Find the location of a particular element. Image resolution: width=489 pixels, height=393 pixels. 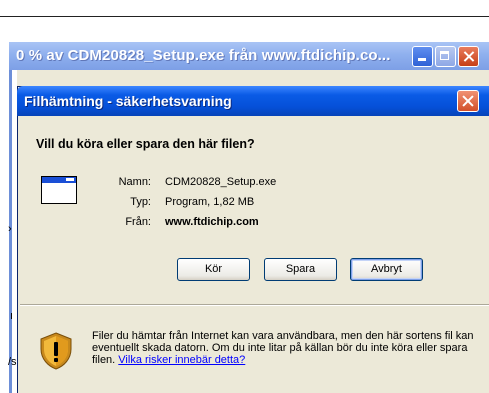

close-icon is located at coordinates (468, 56).